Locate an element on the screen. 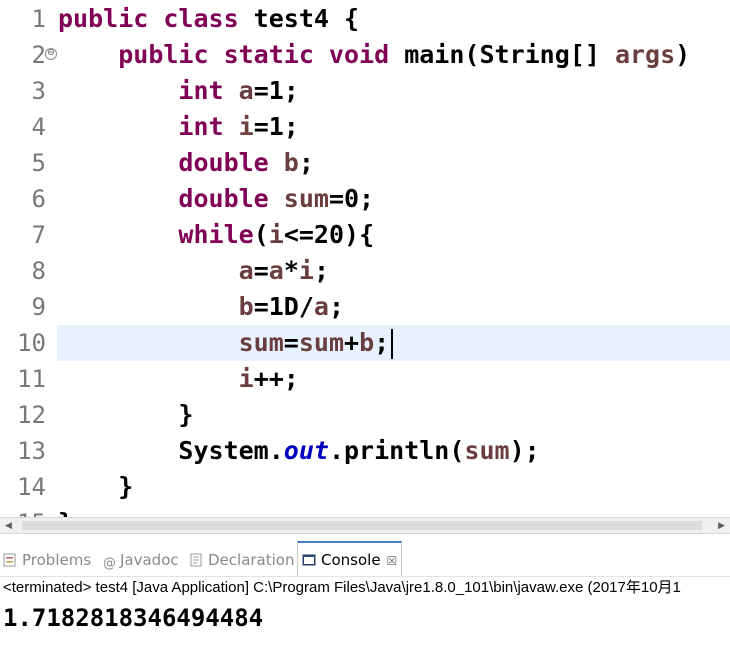 Image resolution: width=730 pixels, height=648 pixels. code-line-7: while(i<=20){ is located at coordinates (216, 235).